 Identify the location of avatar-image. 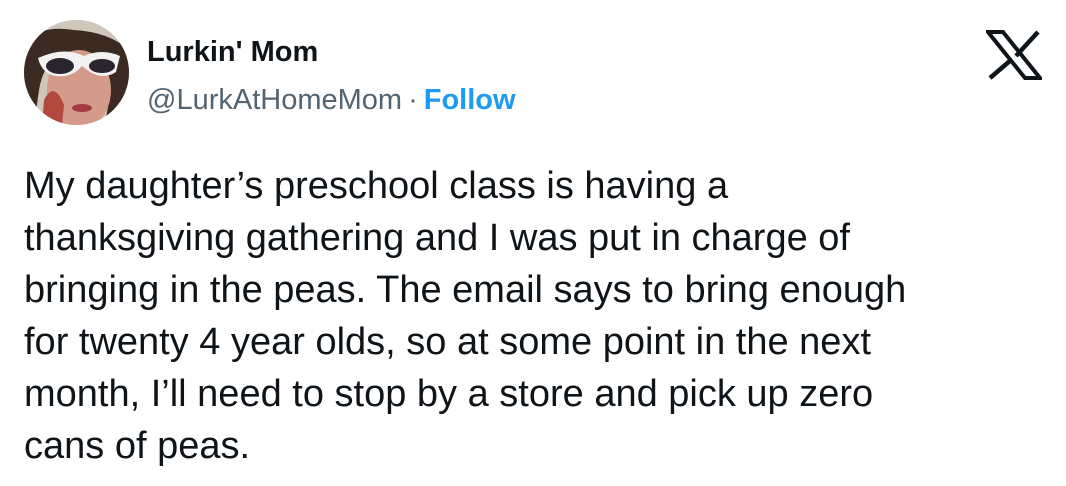
(76, 72).